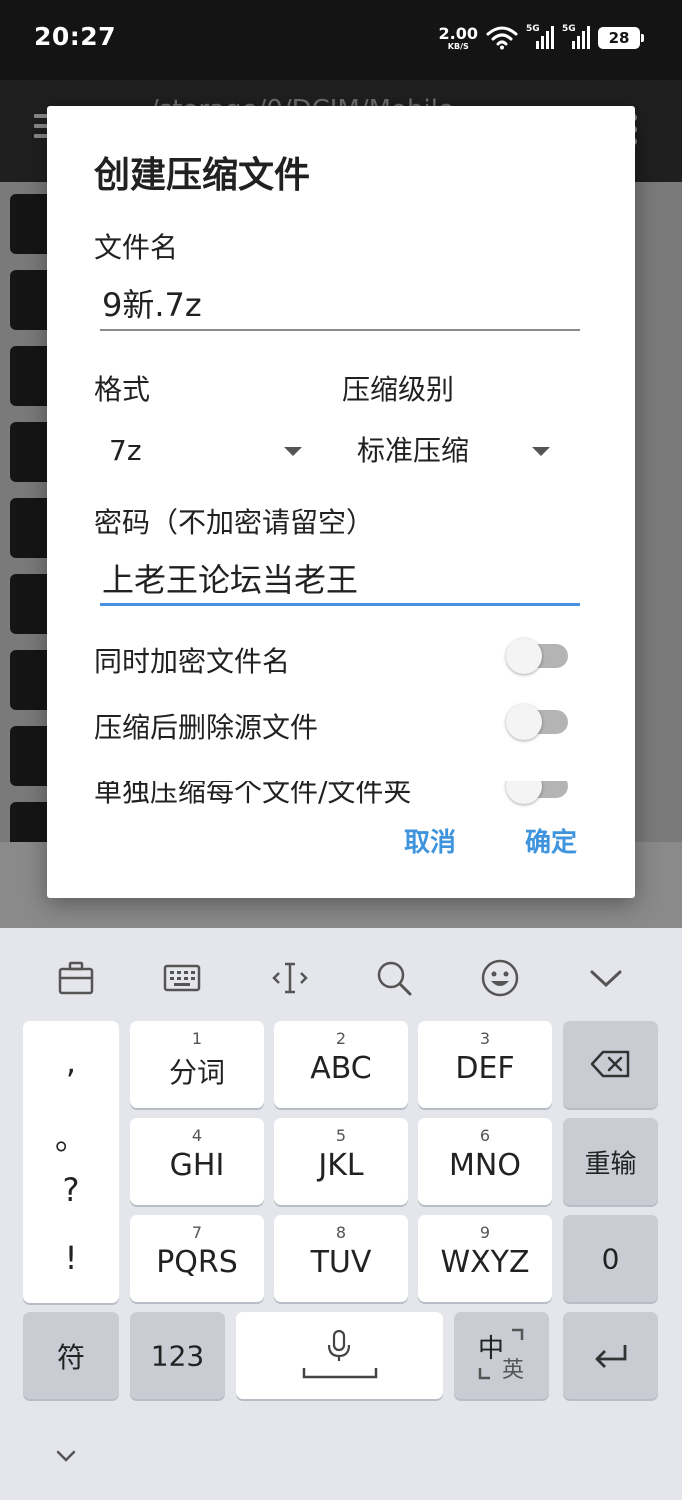  I want to click on search-icon, so click(394, 978).